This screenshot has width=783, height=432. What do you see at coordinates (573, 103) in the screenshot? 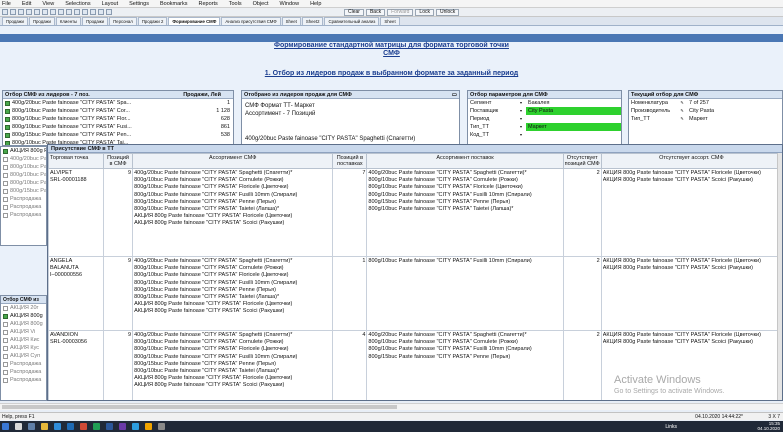
I see `param-value: Бакалея` at bounding box center [573, 103].